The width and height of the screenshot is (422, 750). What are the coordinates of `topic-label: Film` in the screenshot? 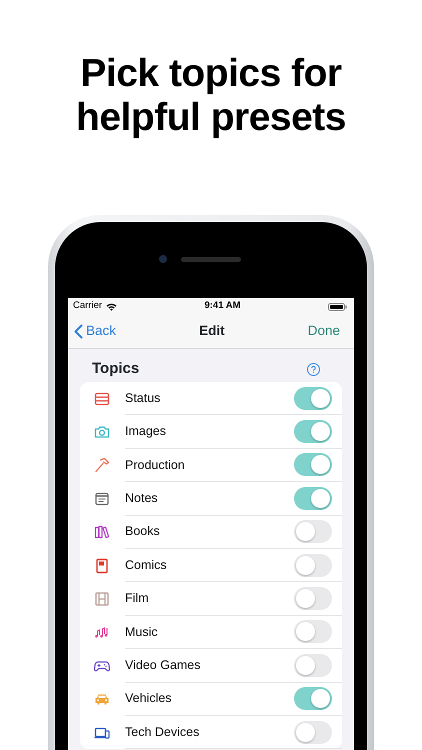 It's located at (137, 599).